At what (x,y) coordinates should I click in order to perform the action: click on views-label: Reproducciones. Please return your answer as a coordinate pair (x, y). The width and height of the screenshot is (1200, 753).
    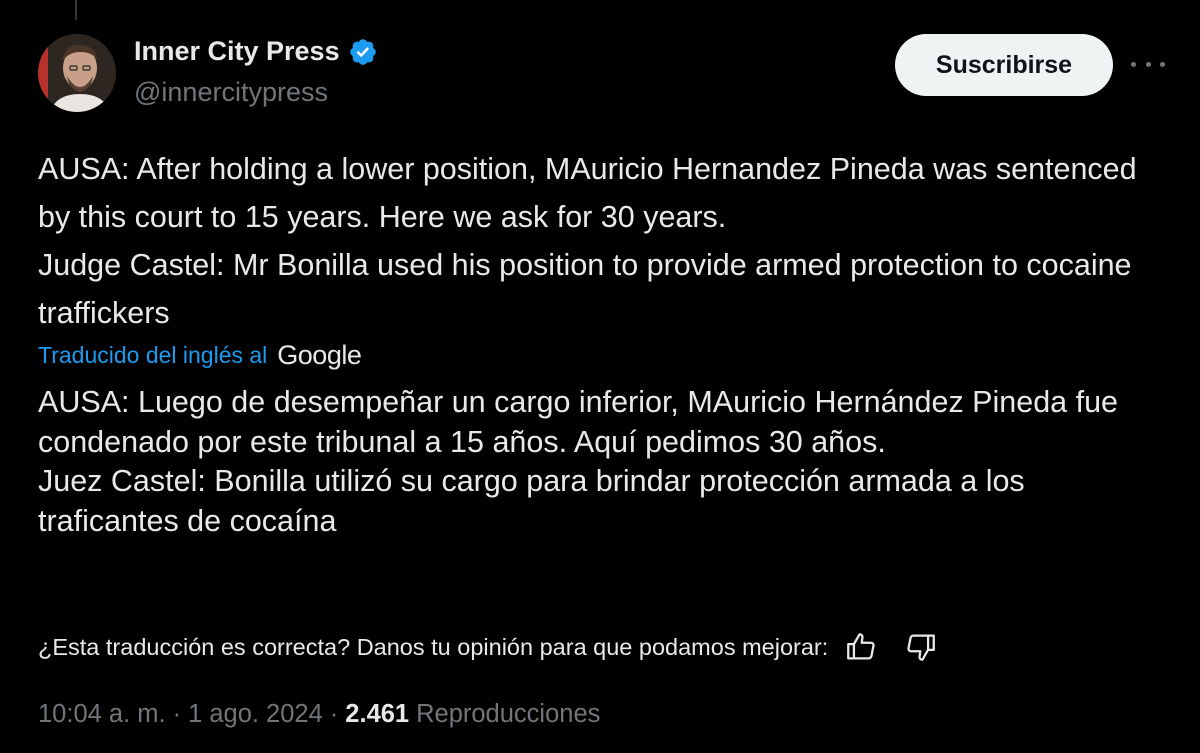
    Looking at the image, I should click on (508, 714).